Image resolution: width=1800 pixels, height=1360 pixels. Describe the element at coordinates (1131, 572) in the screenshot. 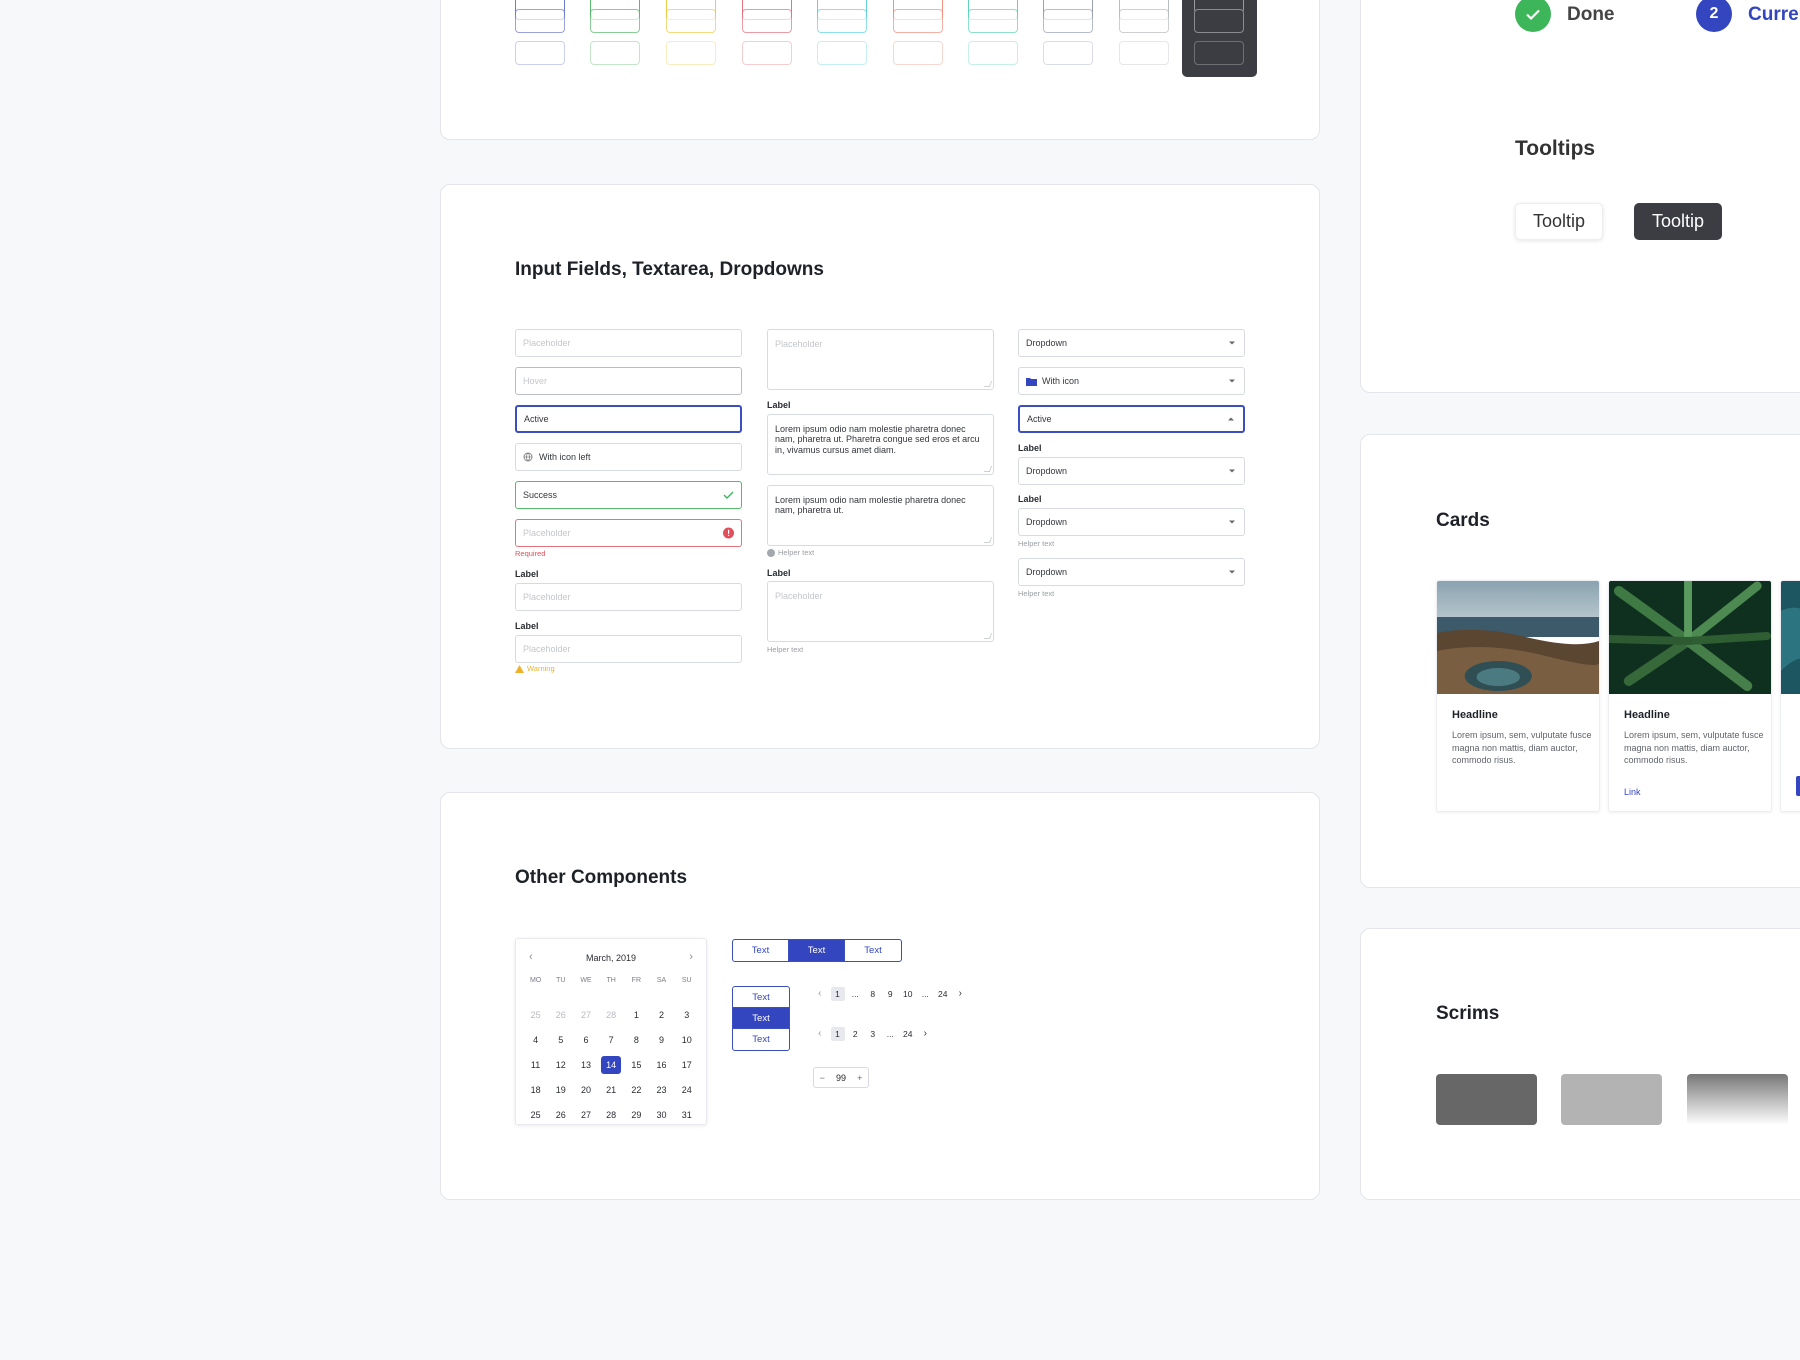

I see `dropdown-helper: Dropdown` at that location.